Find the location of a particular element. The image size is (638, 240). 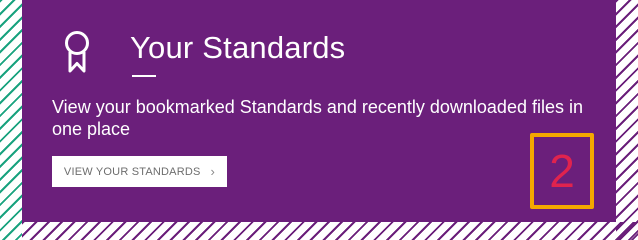

chevron-right-icon: › is located at coordinates (213, 171).